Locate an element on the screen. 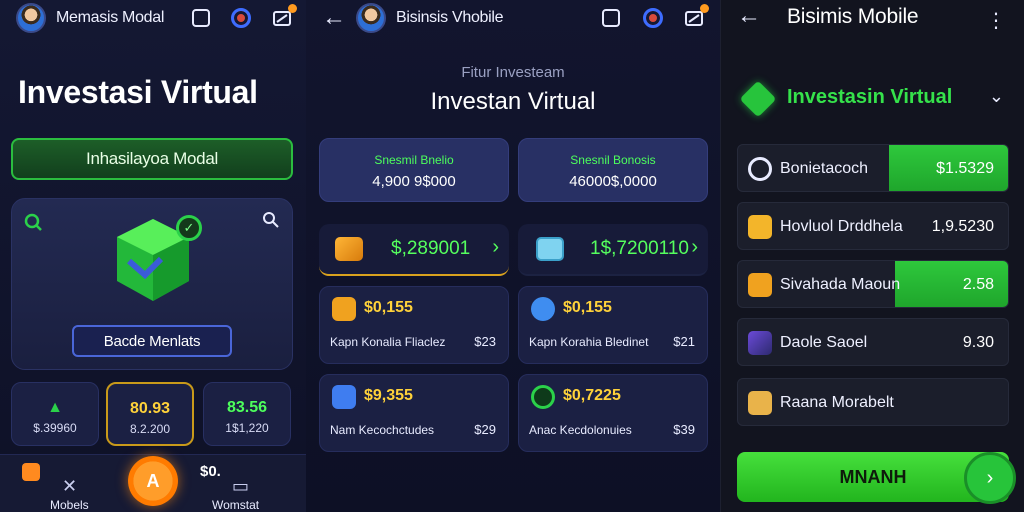  target-icon is located at coordinates (543, 397).